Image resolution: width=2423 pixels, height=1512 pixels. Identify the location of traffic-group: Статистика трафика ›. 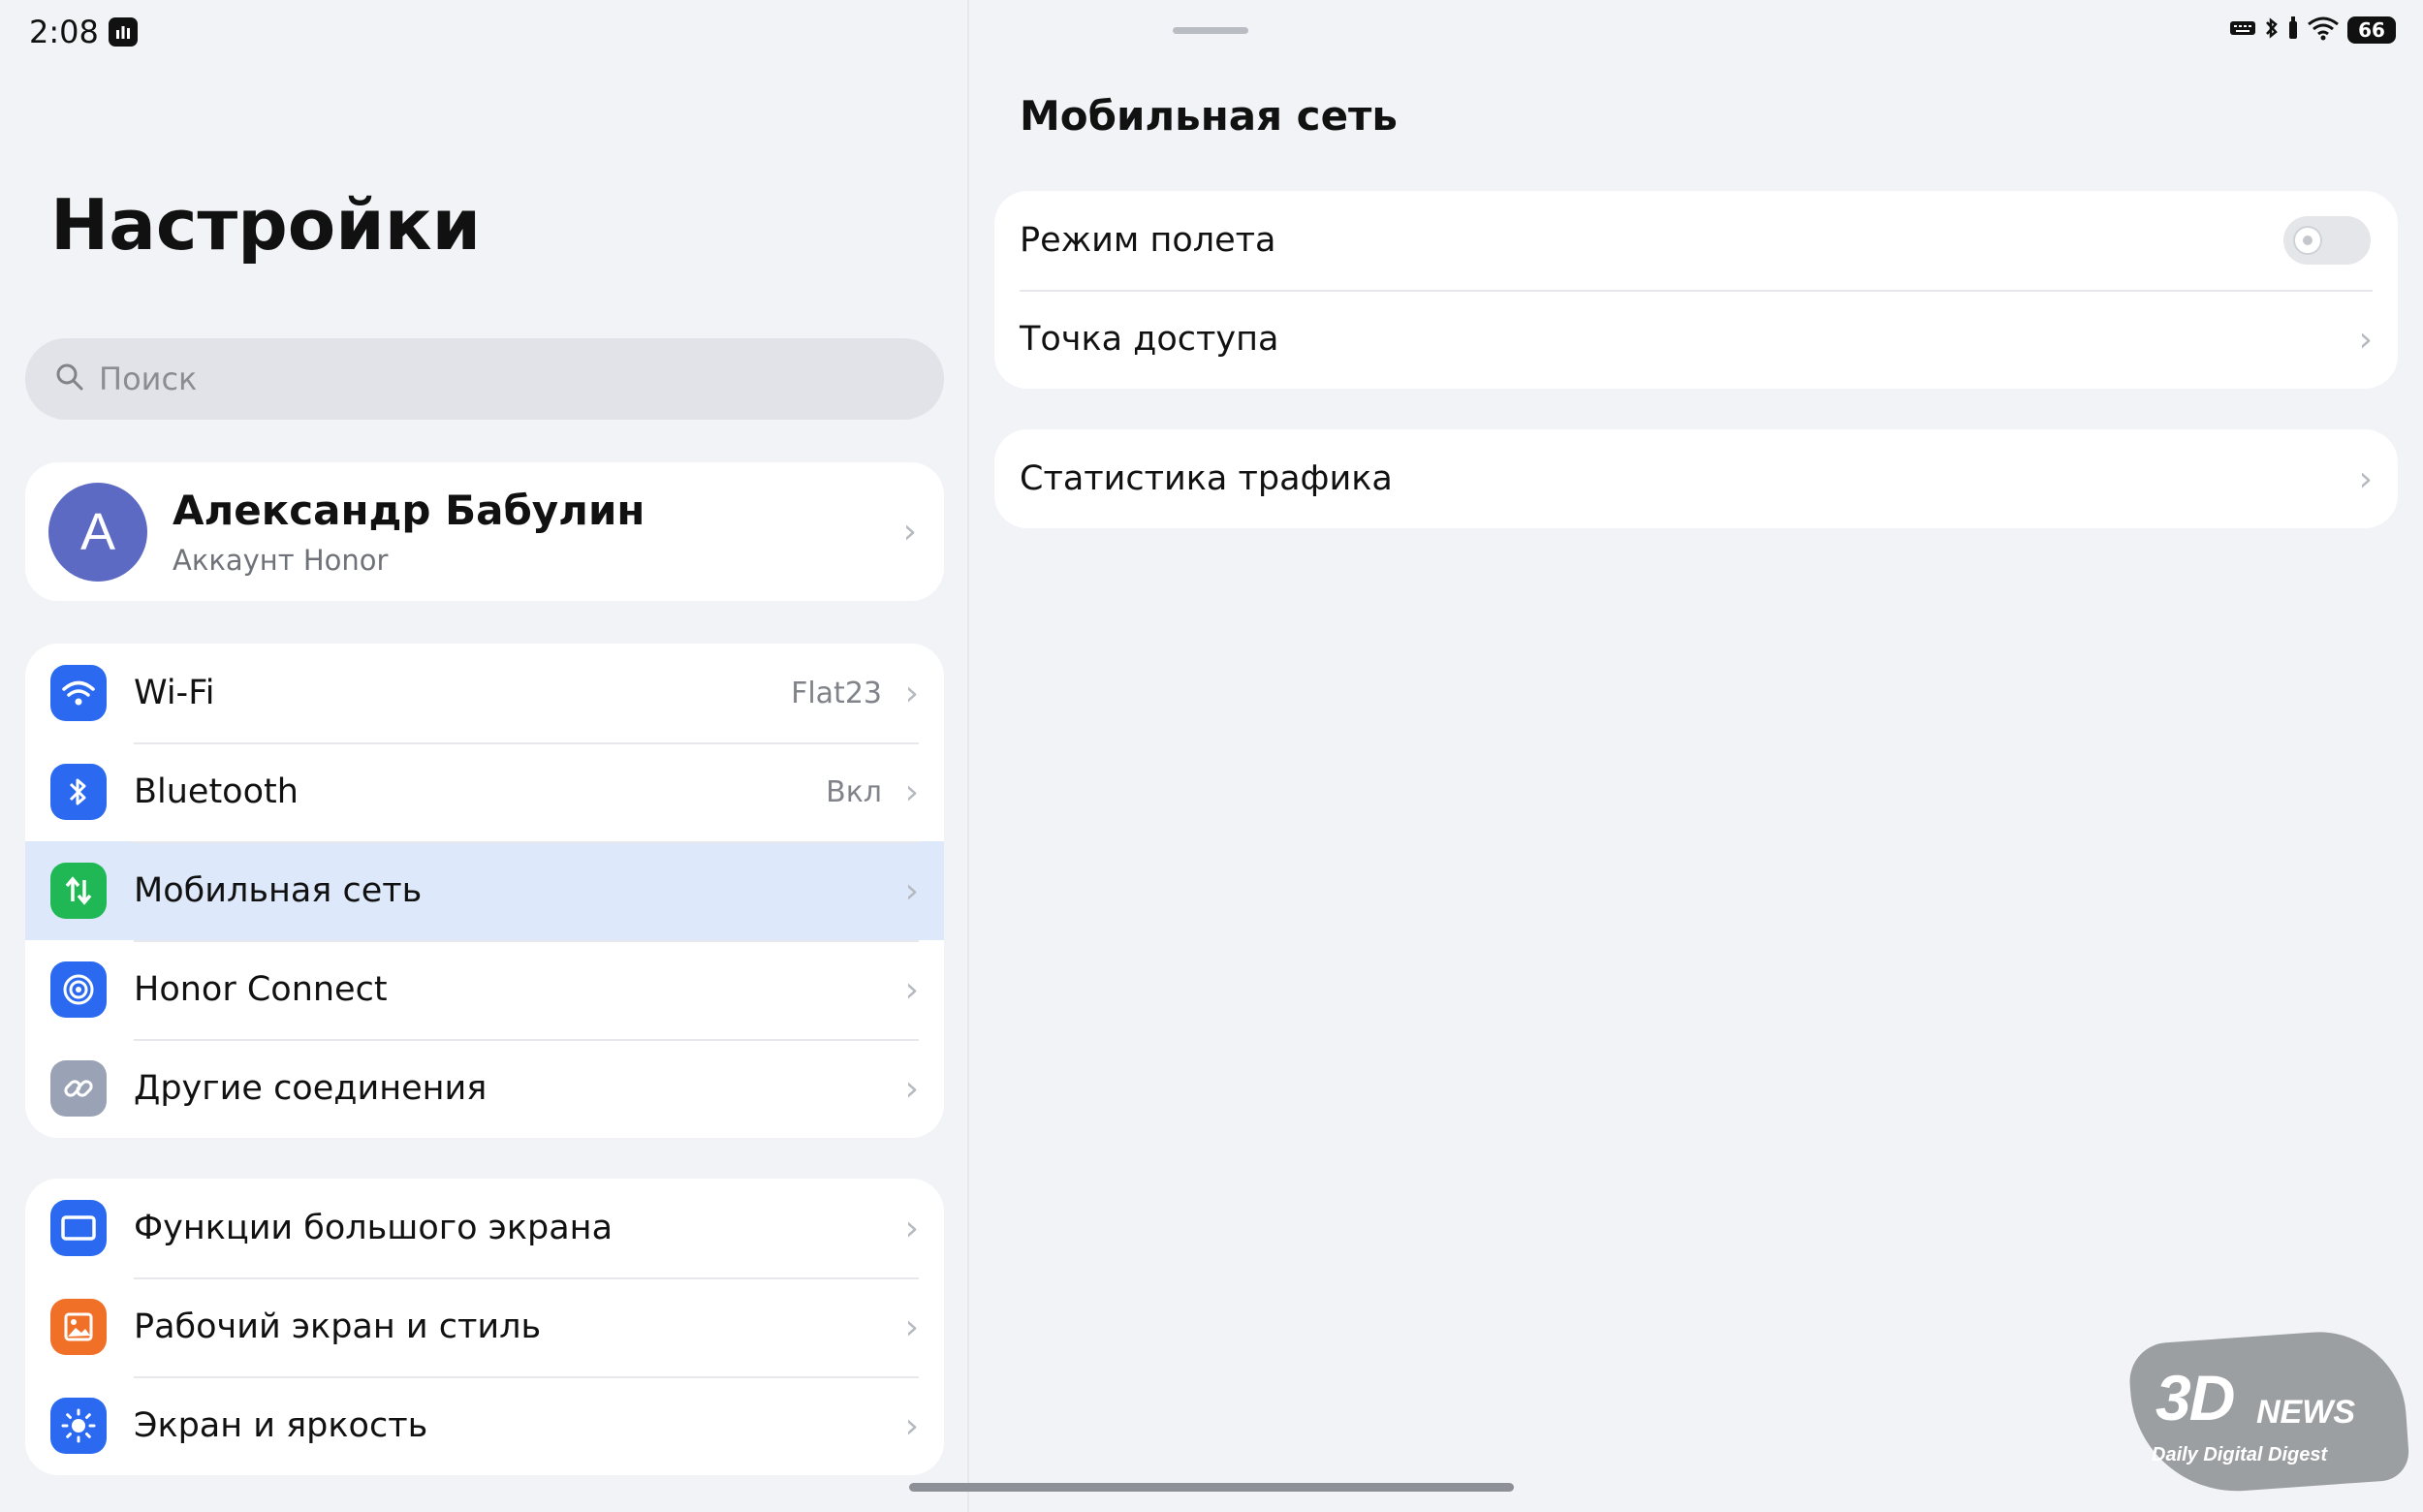
(1696, 479).